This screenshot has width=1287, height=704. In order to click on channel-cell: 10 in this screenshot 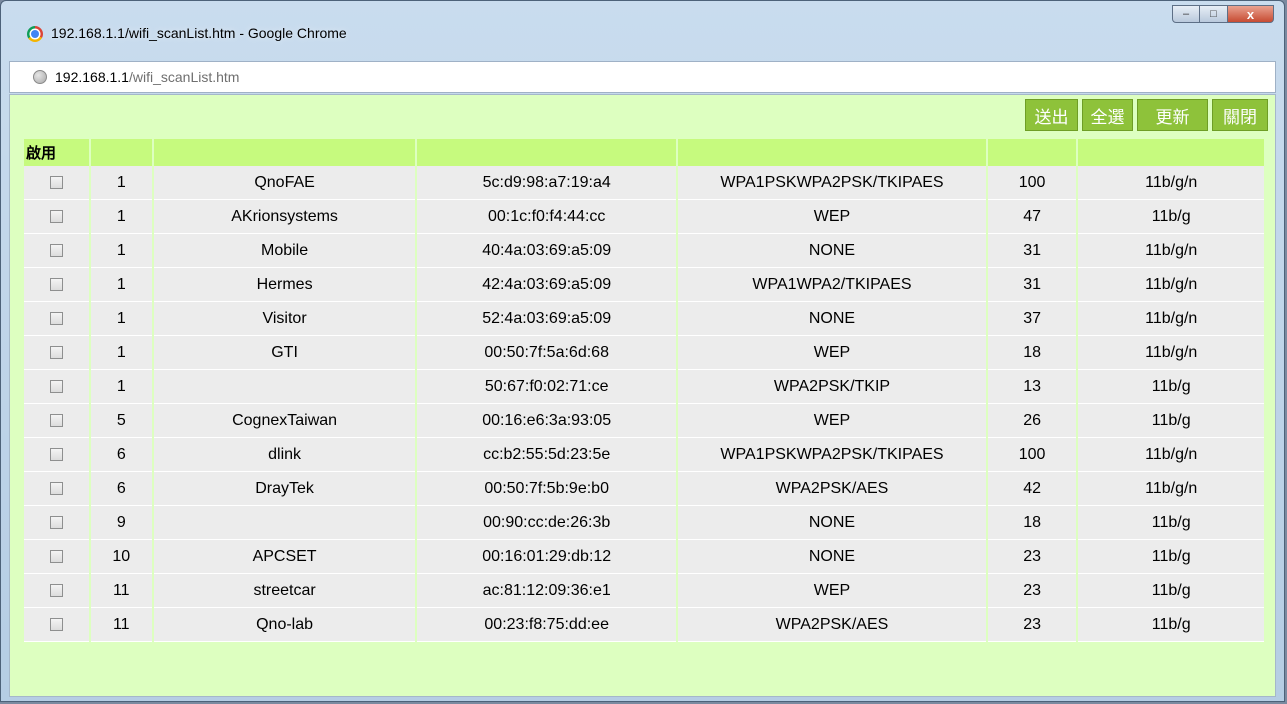, I will do `click(121, 557)`.